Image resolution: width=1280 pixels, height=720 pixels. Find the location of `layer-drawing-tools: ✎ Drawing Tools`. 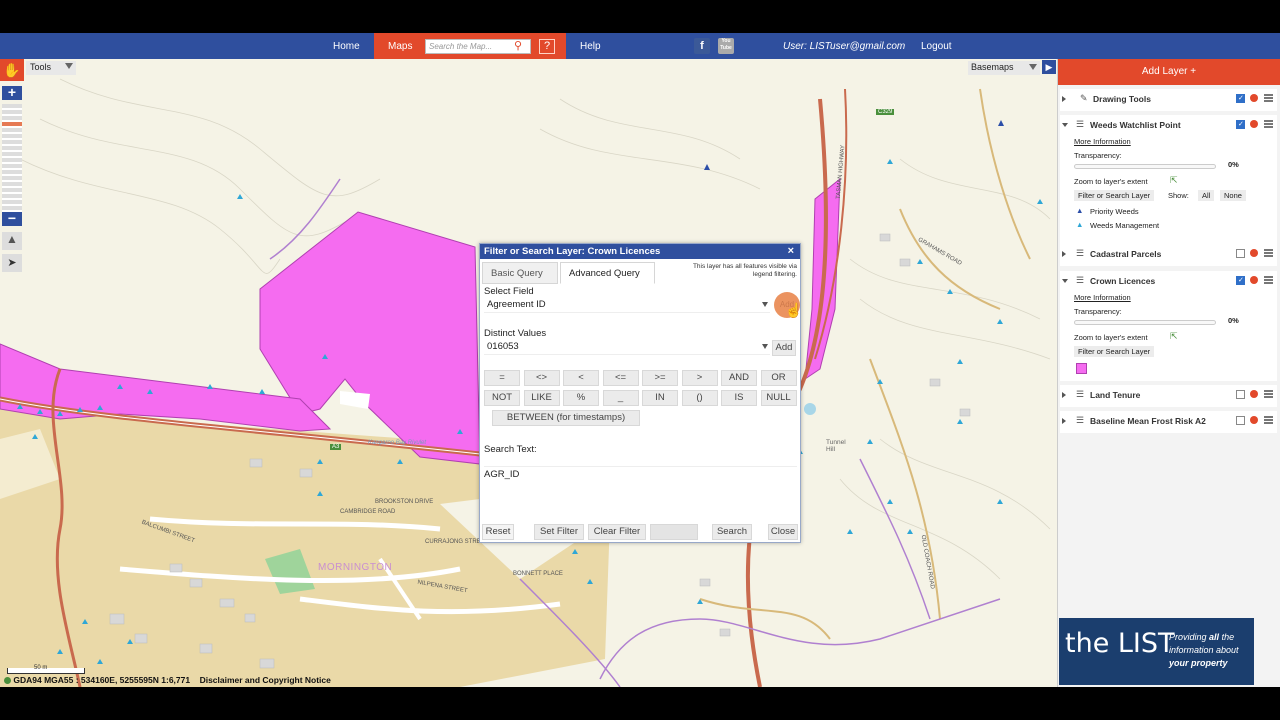

layer-drawing-tools: ✎ Drawing Tools is located at coordinates (1168, 100).